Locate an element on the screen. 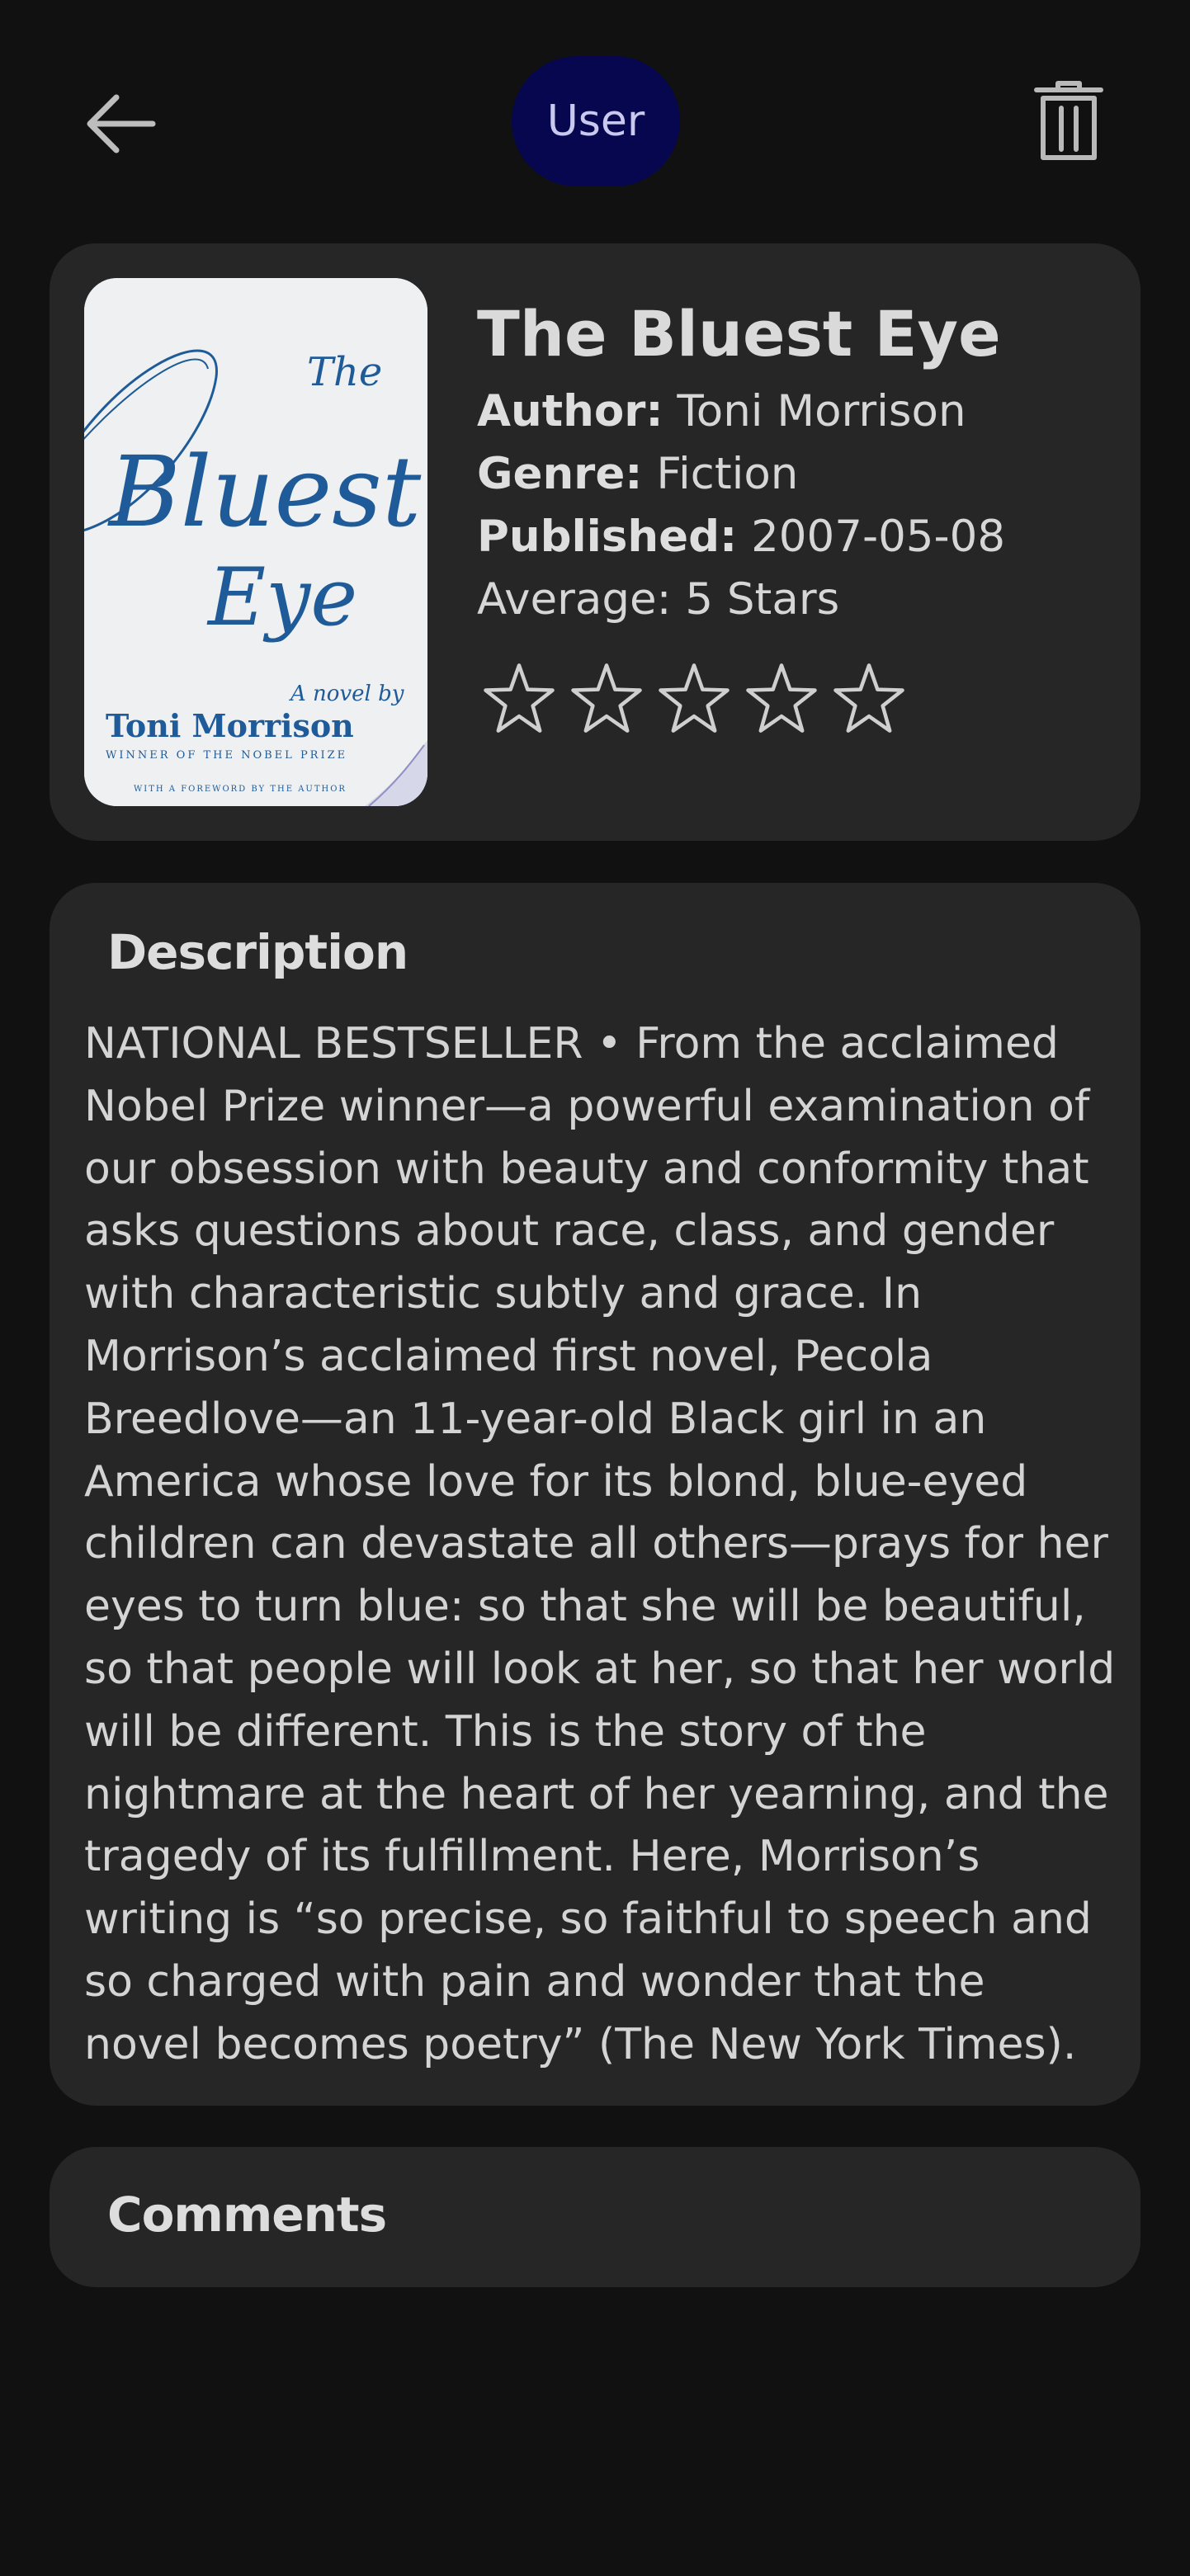 Image resolution: width=1190 pixels, height=2576 pixels. cover-tagline: WINNER OF THE NOBEL PRIZE is located at coordinates (226, 755).